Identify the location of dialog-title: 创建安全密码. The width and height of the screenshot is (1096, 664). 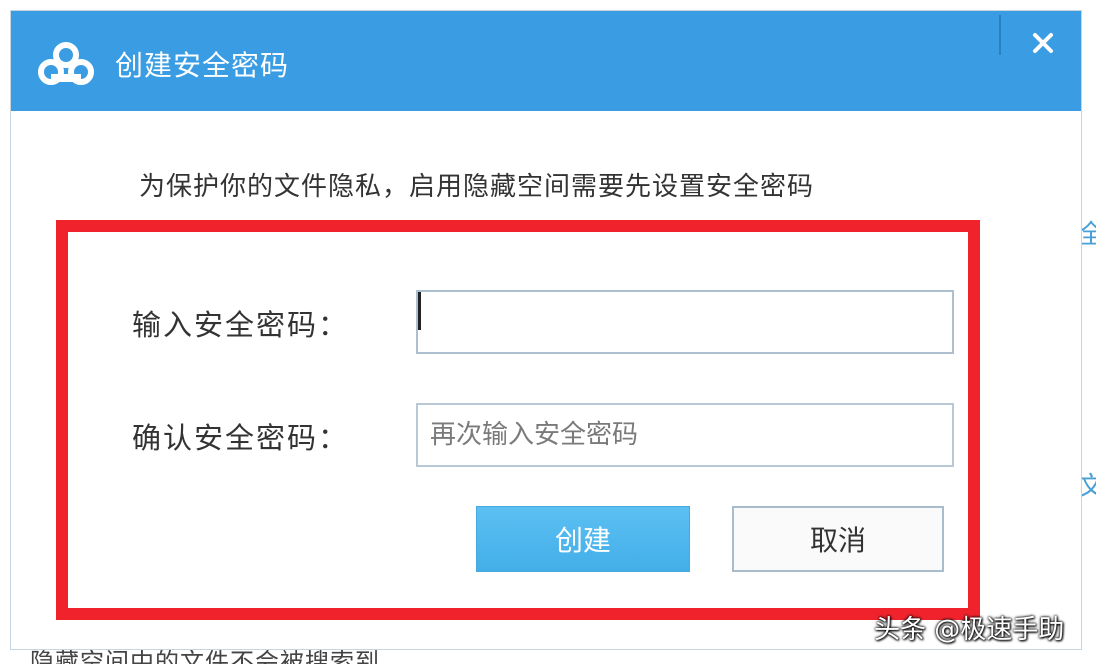
(202, 65).